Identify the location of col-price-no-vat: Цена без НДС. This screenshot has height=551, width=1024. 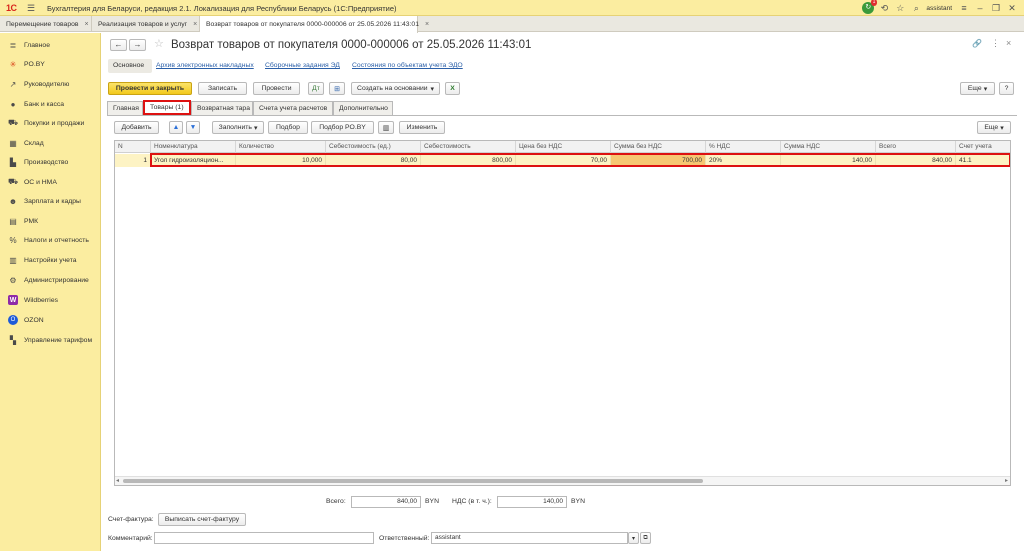
(562, 147).